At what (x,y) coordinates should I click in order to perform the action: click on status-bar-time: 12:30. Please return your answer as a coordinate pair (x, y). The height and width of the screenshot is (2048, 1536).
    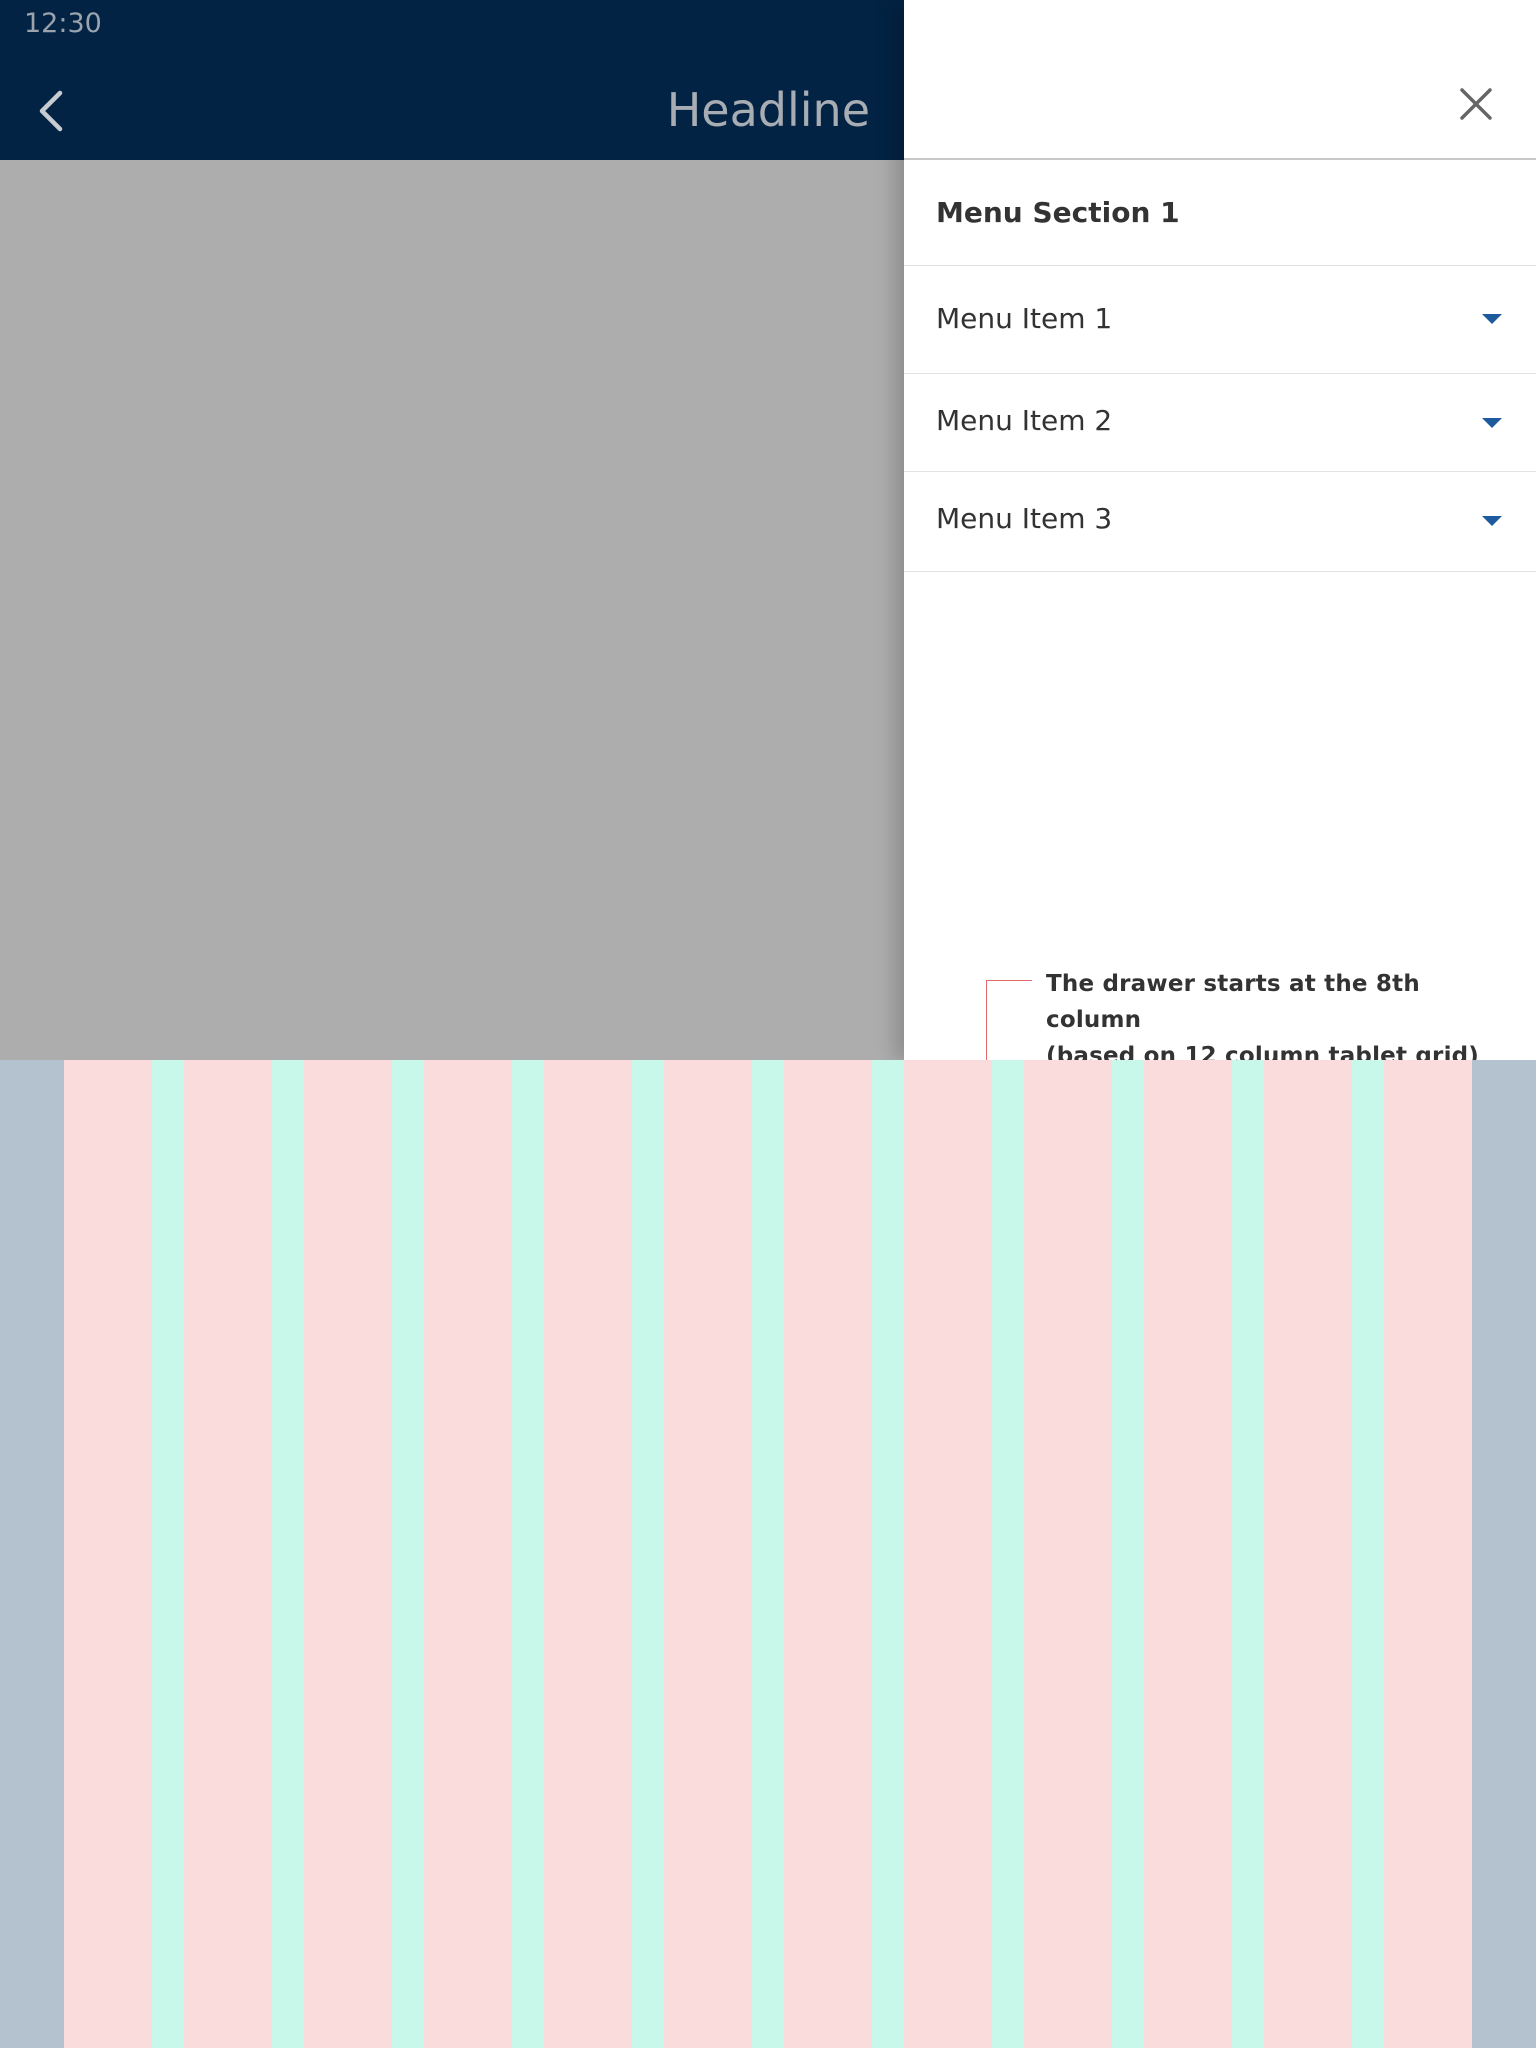
    Looking at the image, I should click on (63, 23).